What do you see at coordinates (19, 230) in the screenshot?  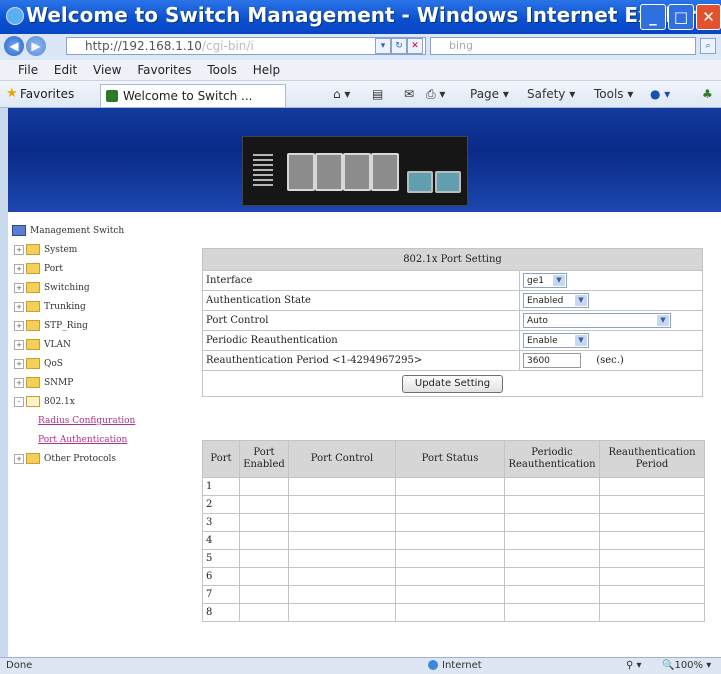 I see `switch-icon` at bounding box center [19, 230].